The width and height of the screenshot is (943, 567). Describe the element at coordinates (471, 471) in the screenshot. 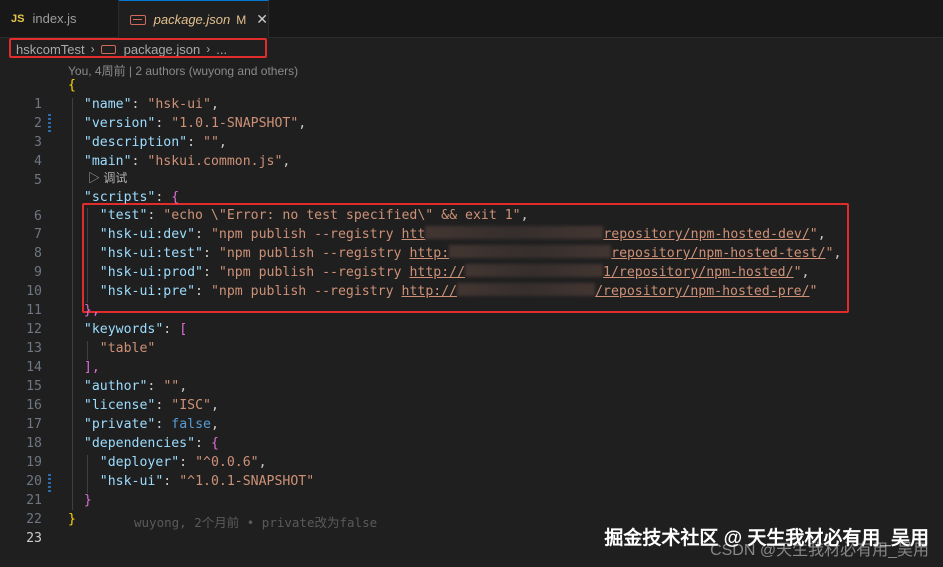

I see `code-line: 20 "deployer": "^0.0.6",` at that location.